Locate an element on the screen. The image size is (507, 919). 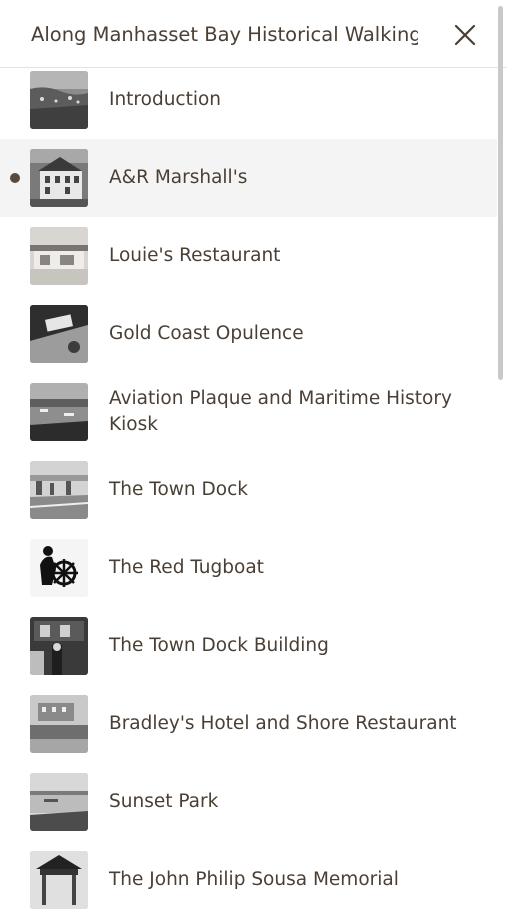
list-item: The John Philip Sousa Memorial is located at coordinates (248, 880).